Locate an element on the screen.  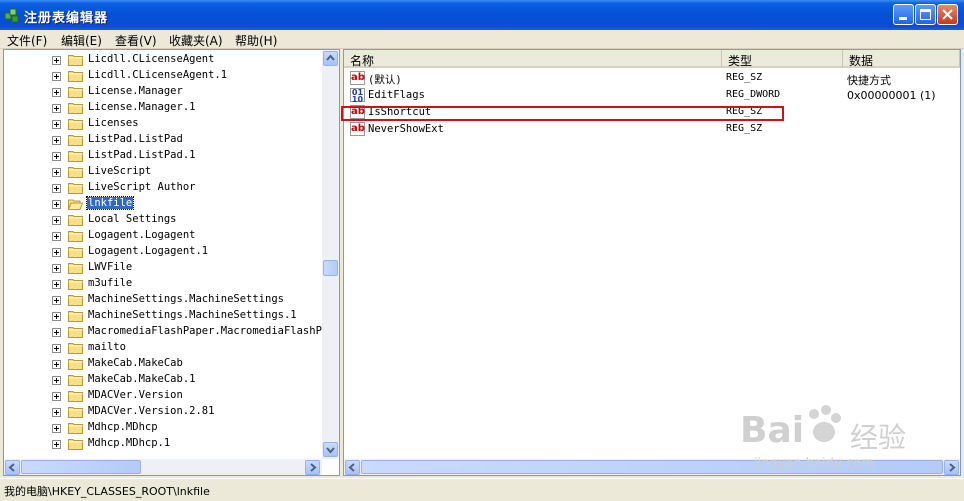
column-header-name: 名称 is located at coordinates (533, 59).